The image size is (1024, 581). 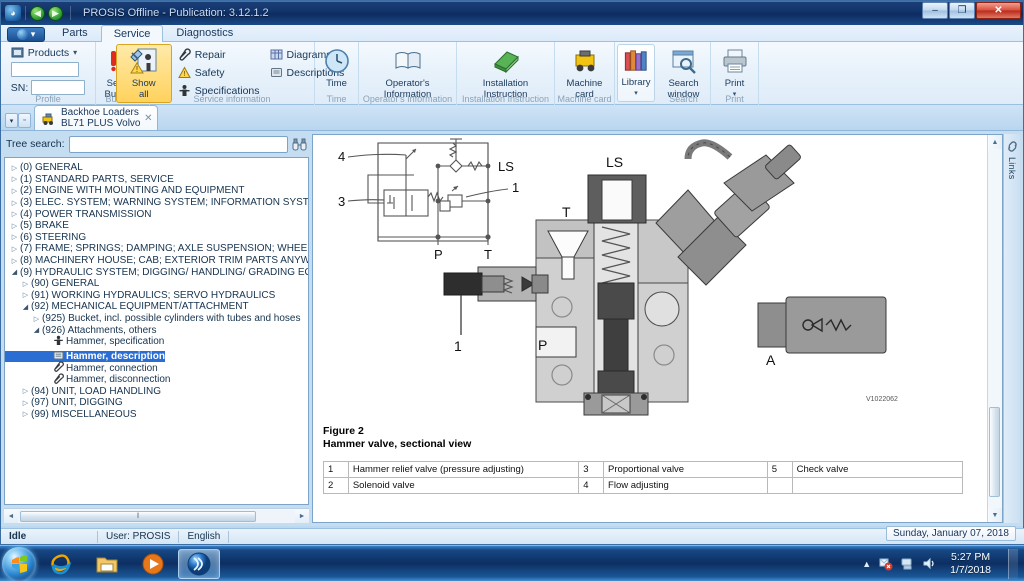 I want to click on file-explorer-icon, so click(x=107, y=564).